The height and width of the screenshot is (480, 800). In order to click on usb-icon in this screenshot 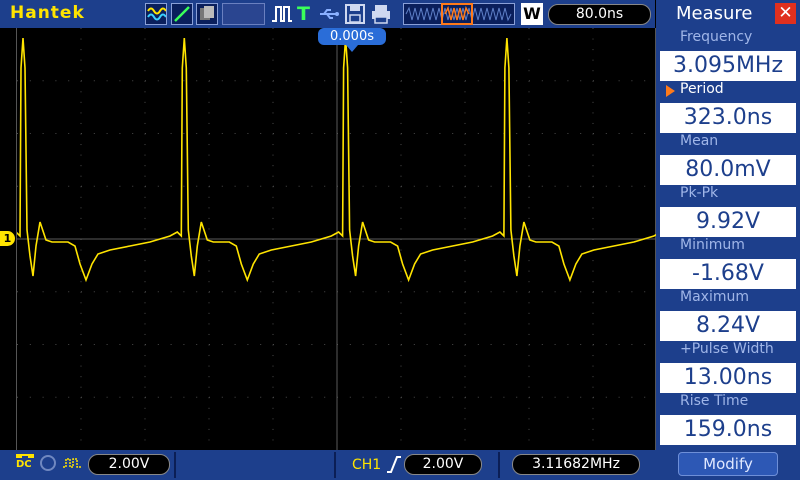, I will do `click(329, 14)`.